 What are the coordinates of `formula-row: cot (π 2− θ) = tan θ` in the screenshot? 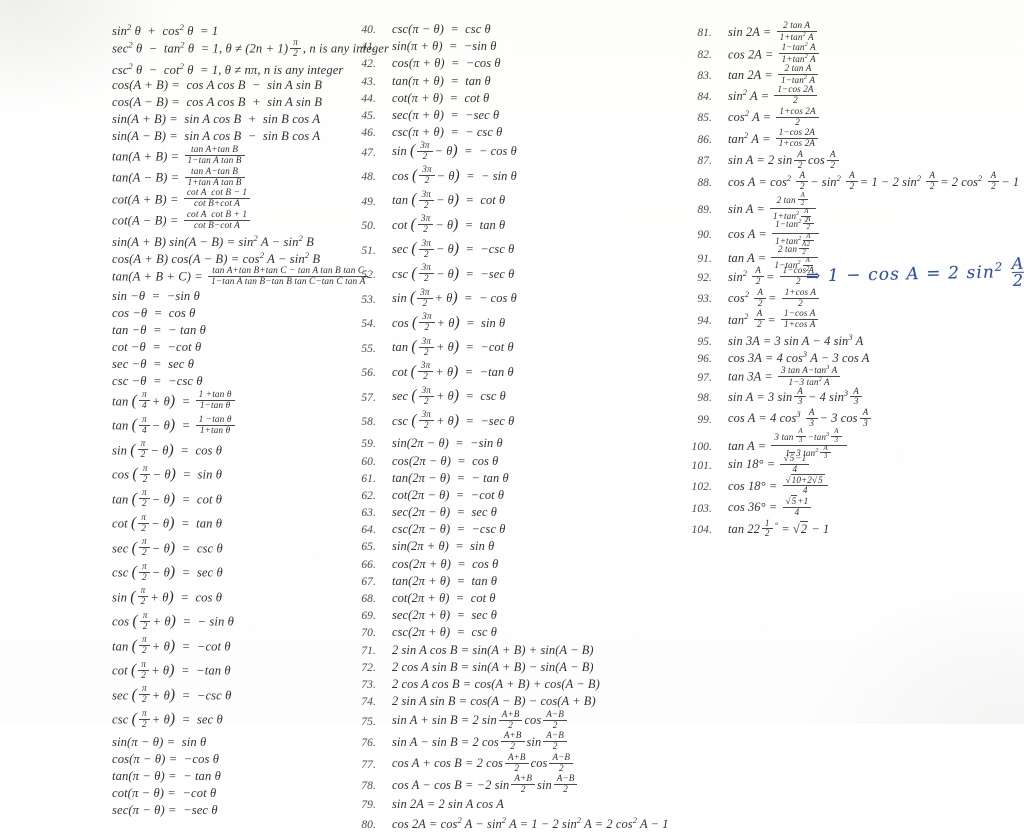 It's located at (206, 525).